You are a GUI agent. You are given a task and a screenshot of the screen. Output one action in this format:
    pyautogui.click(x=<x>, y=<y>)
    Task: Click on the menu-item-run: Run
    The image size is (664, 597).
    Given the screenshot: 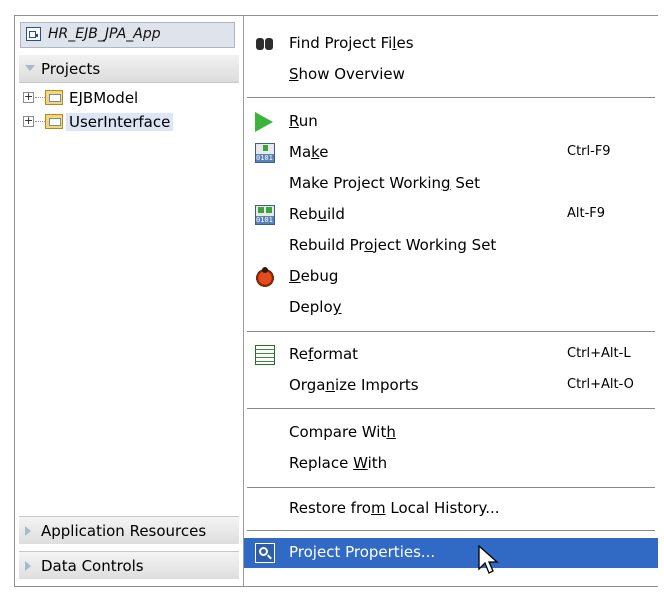 What is the action you would take?
    pyautogui.click(x=451, y=122)
    